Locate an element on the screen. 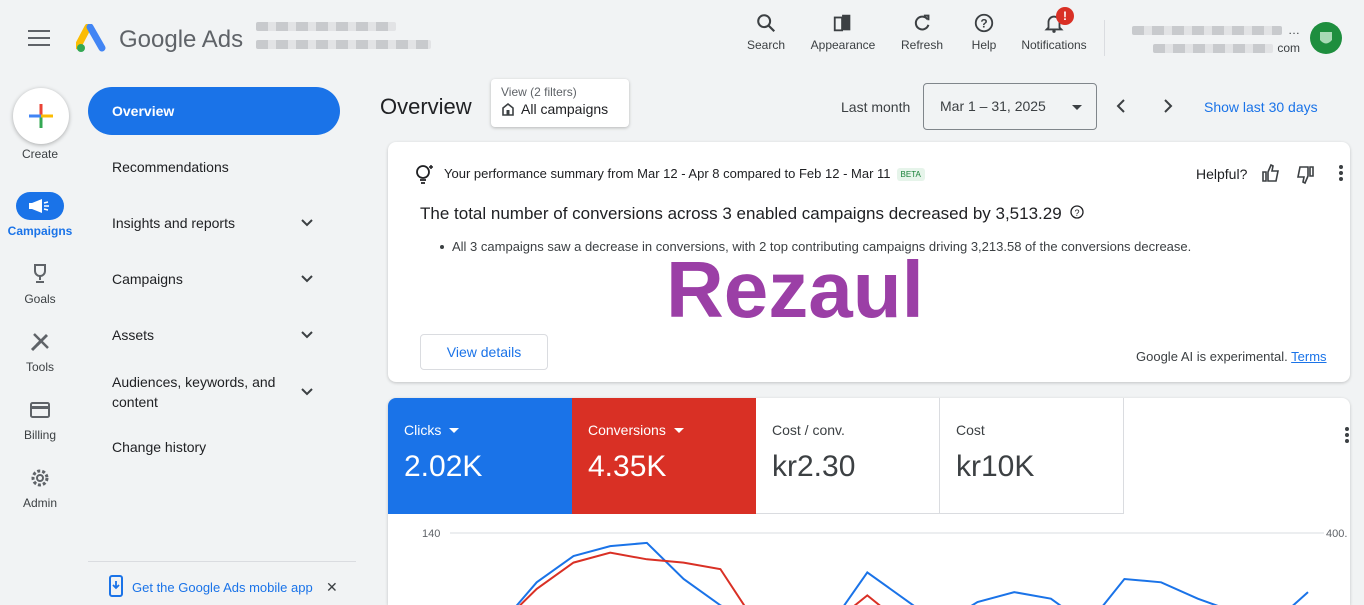  nav-change-history: Change history is located at coordinates (214, 447).